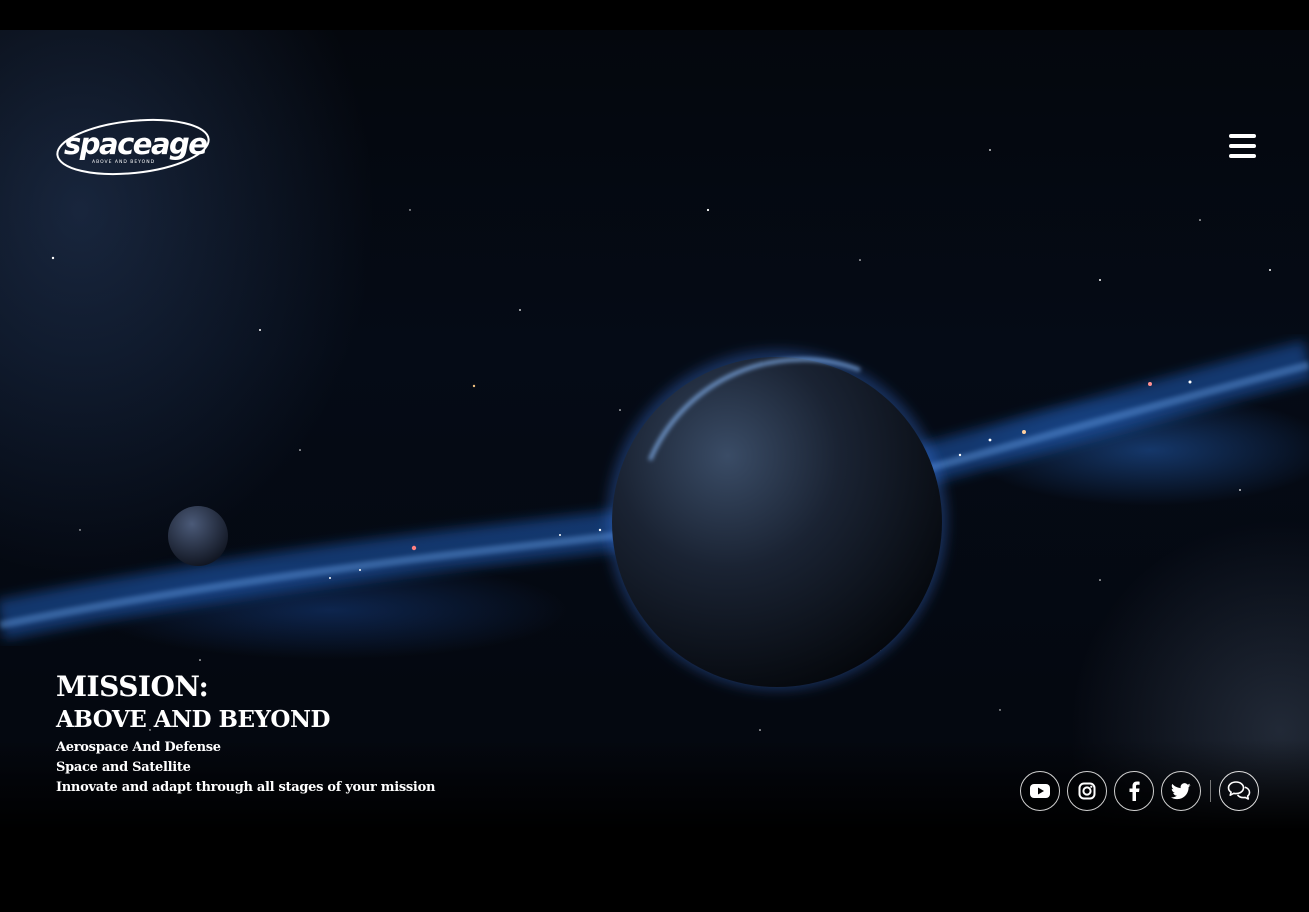 Image resolution: width=1309 pixels, height=912 pixels. I want to click on brand-logo: spaceage ABOVE AND BEYOND, so click(133, 147).